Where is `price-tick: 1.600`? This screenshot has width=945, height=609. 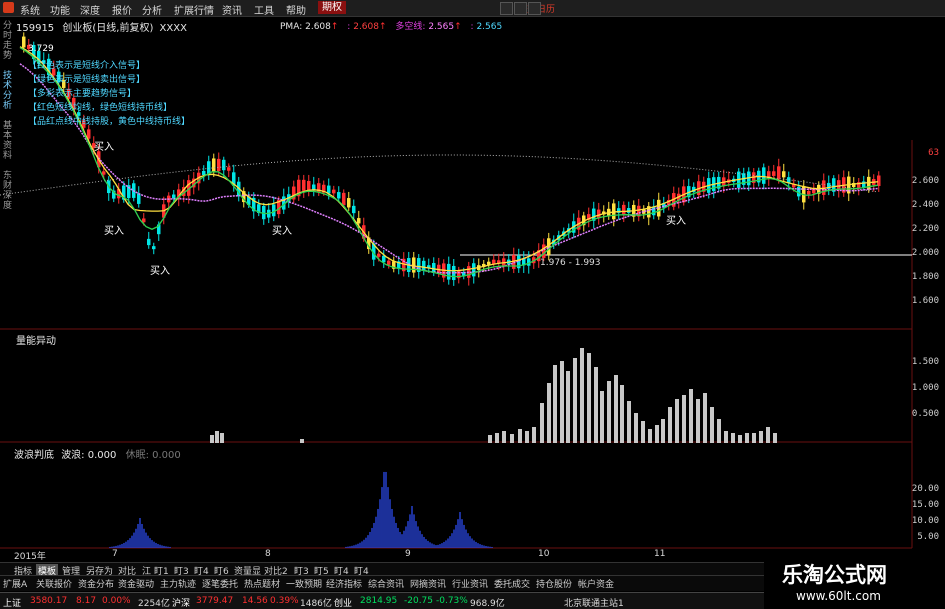
price-tick: 1.600 is located at coordinates (925, 301).